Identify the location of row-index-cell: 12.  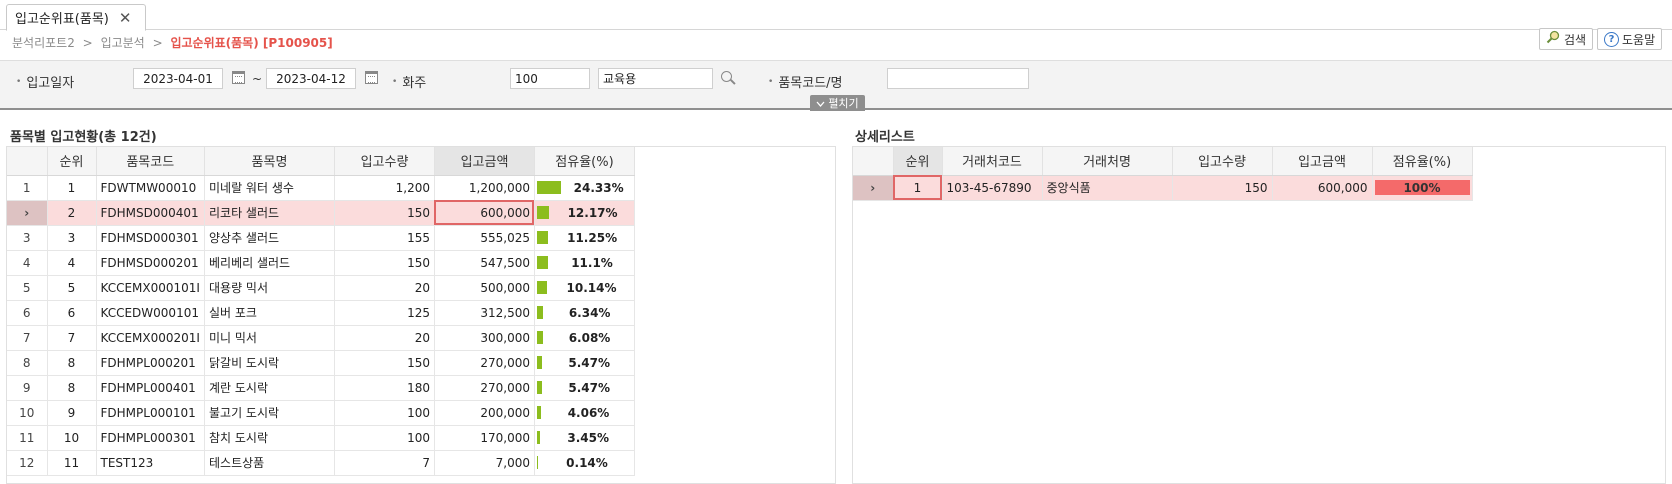
(27, 463).